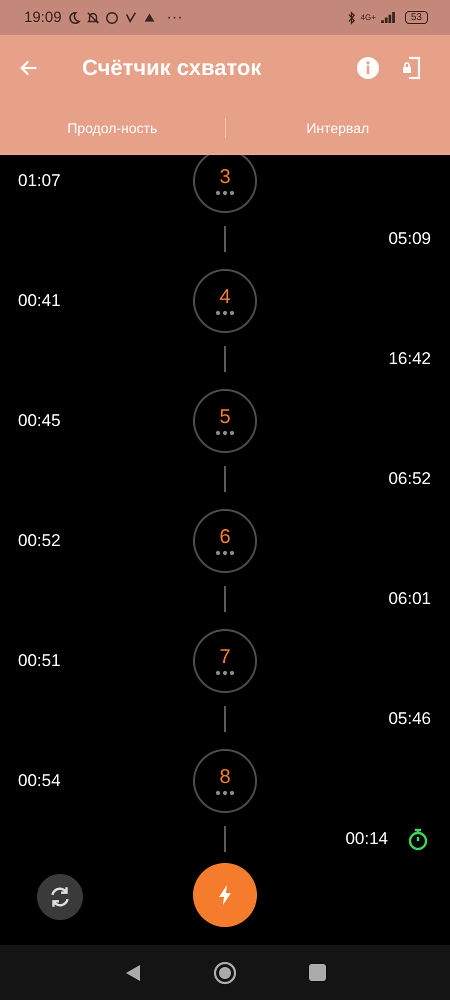  I want to click on contraction-marker: 3, so click(225, 184).